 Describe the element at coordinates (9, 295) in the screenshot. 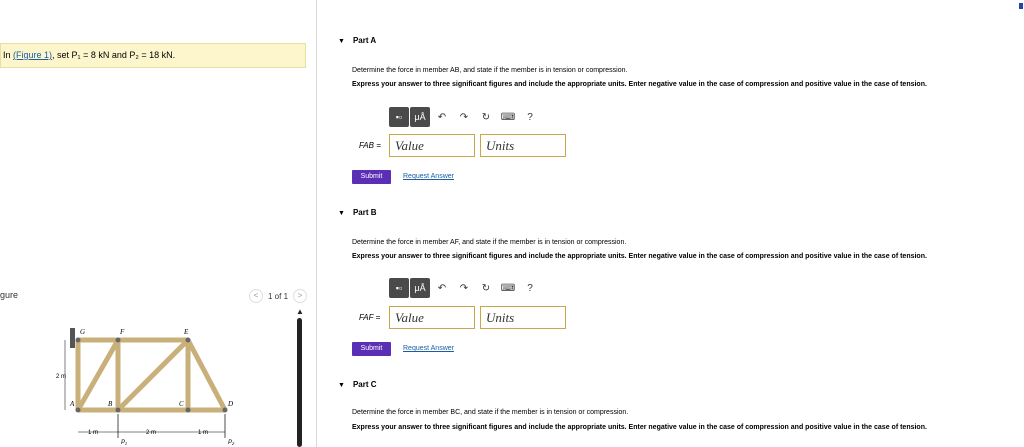

I see `figure-label: gure` at that location.